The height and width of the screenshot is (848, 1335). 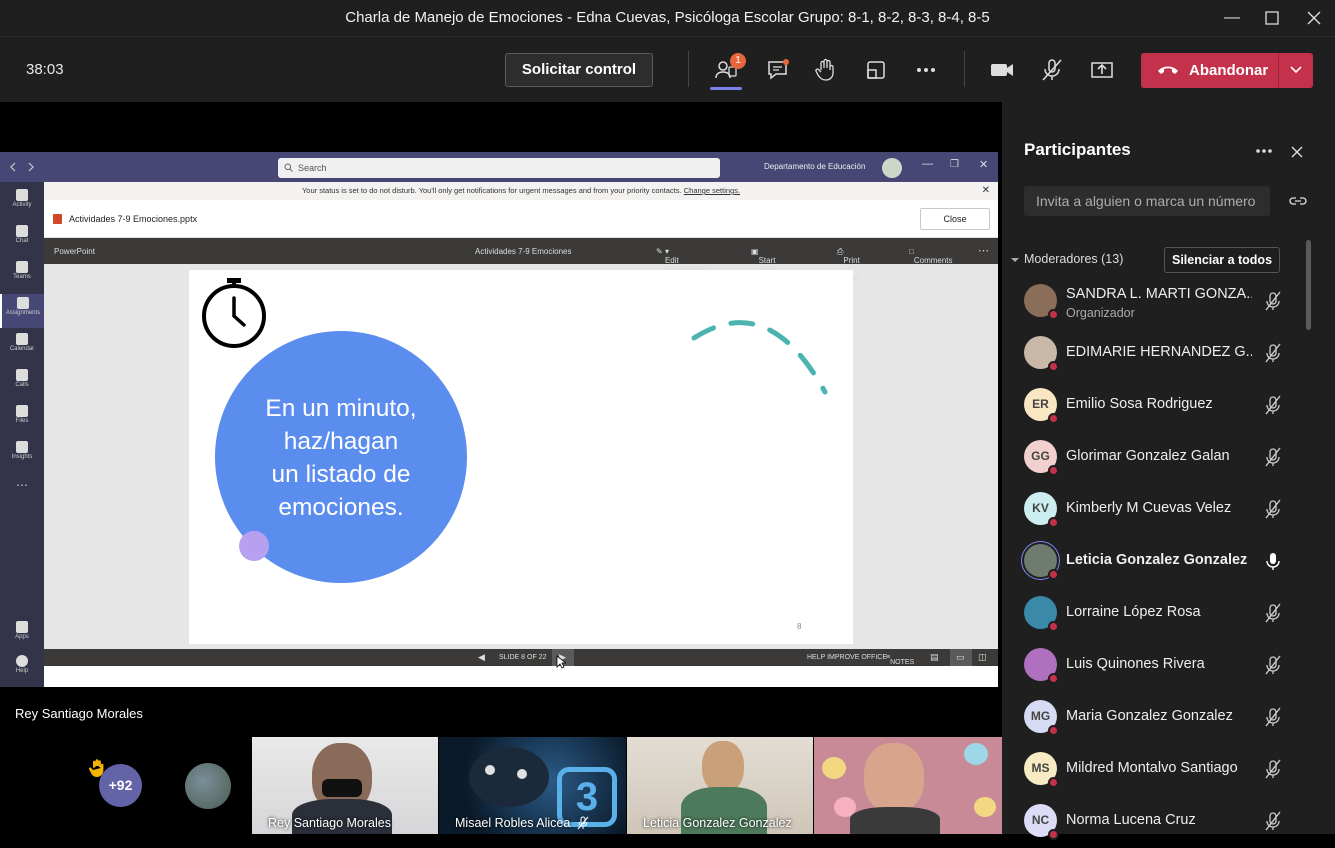 I want to click on video-tile: Leticia Gonzalez Gonzalez, so click(x=720, y=785).